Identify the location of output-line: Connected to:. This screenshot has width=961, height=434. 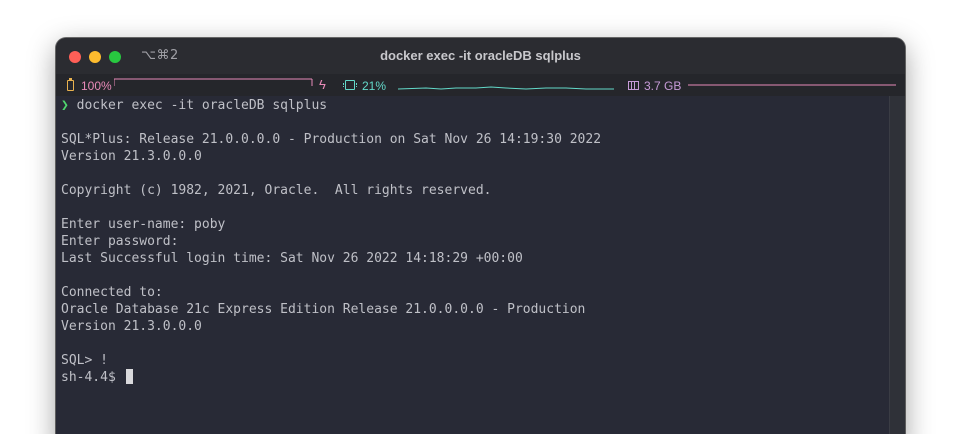
(112, 292).